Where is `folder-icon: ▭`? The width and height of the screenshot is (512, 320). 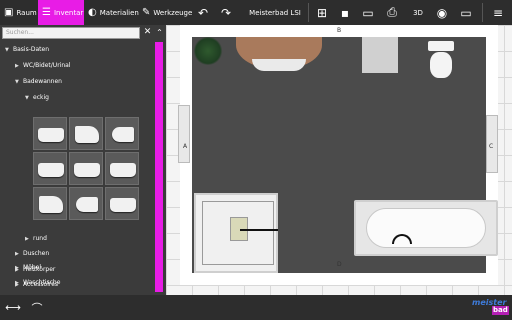 folder-icon: ▭ is located at coordinates (368, 12).